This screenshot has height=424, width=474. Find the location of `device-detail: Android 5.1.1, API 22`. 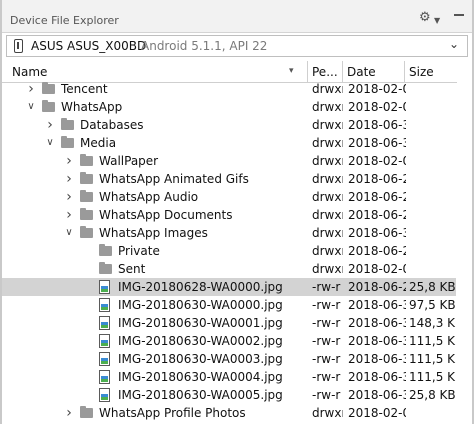

device-detail: Android 5.1.1, API 22 is located at coordinates (204, 46).